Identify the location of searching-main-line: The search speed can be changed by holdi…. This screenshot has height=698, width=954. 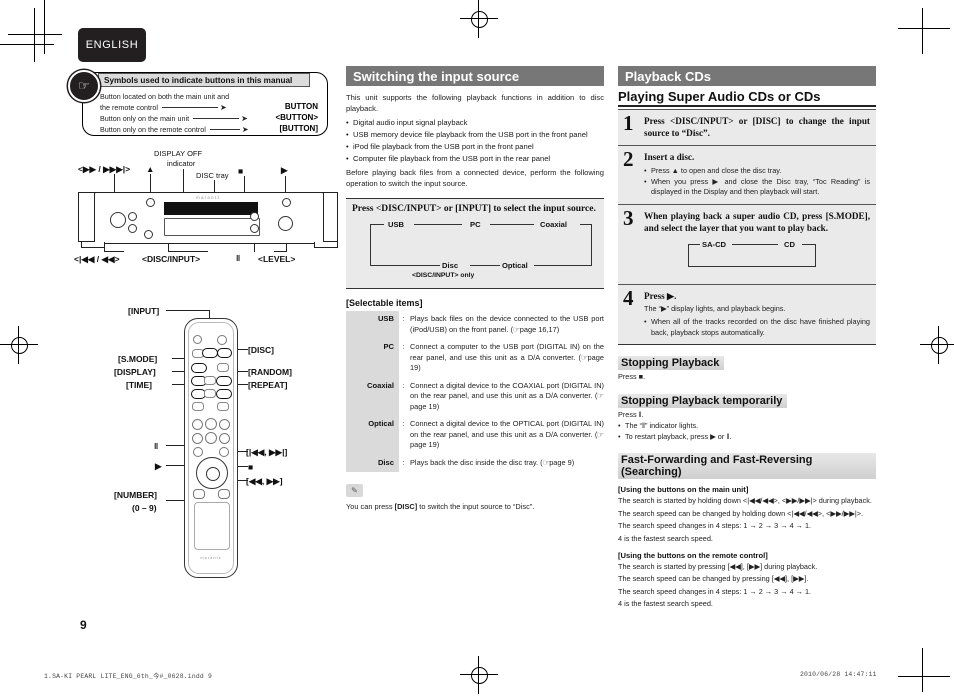
(741, 513).